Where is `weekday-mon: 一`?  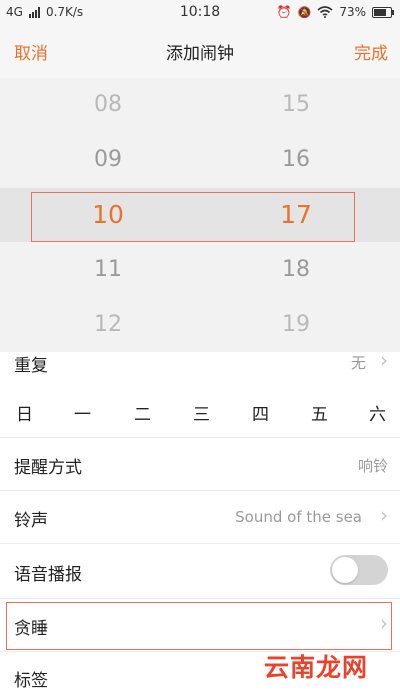 weekday-mon: 一 is located at coordinates (82, 412).